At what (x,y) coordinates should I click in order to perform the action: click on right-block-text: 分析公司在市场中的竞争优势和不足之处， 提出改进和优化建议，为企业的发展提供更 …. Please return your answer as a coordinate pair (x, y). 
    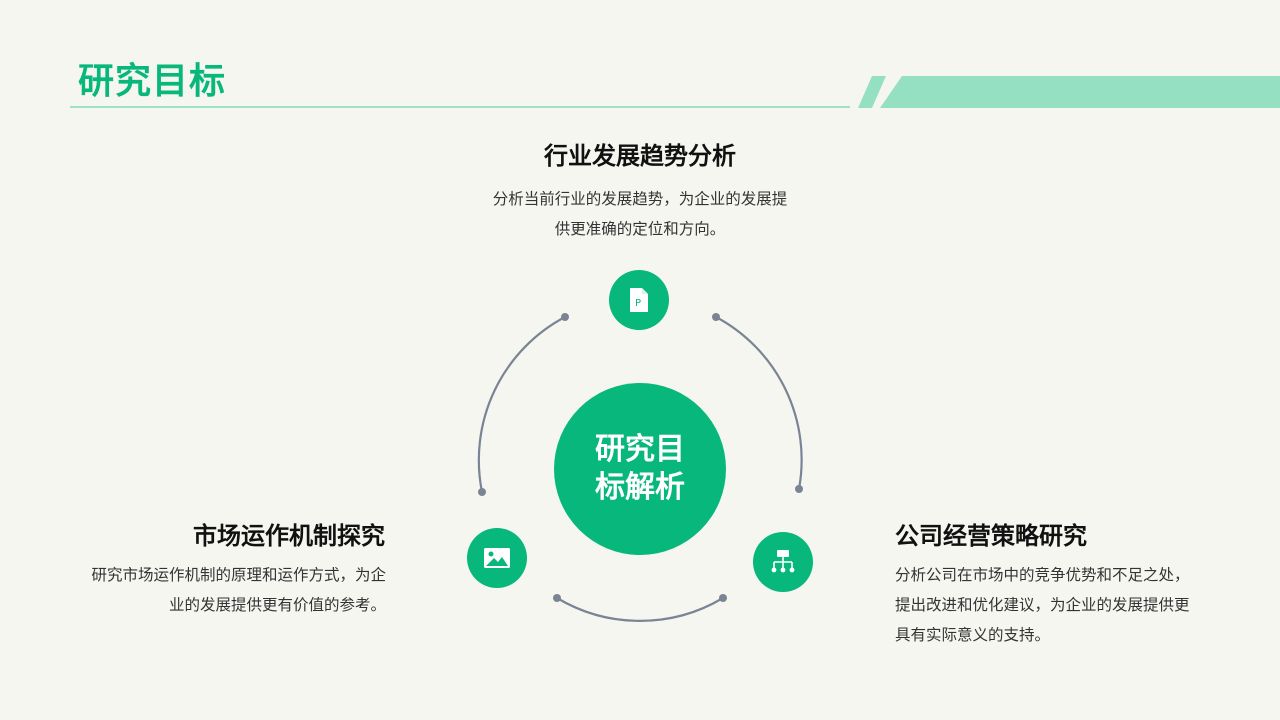
    Looking at the image, I should click on (1050, 605).